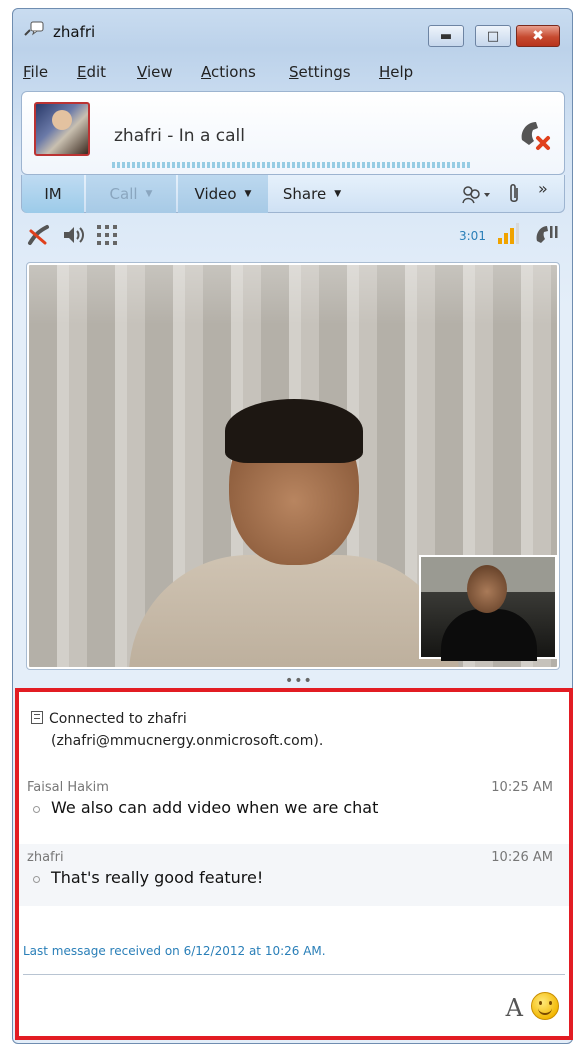  I want to click on menu-settings: Settings, so click(320, 72).